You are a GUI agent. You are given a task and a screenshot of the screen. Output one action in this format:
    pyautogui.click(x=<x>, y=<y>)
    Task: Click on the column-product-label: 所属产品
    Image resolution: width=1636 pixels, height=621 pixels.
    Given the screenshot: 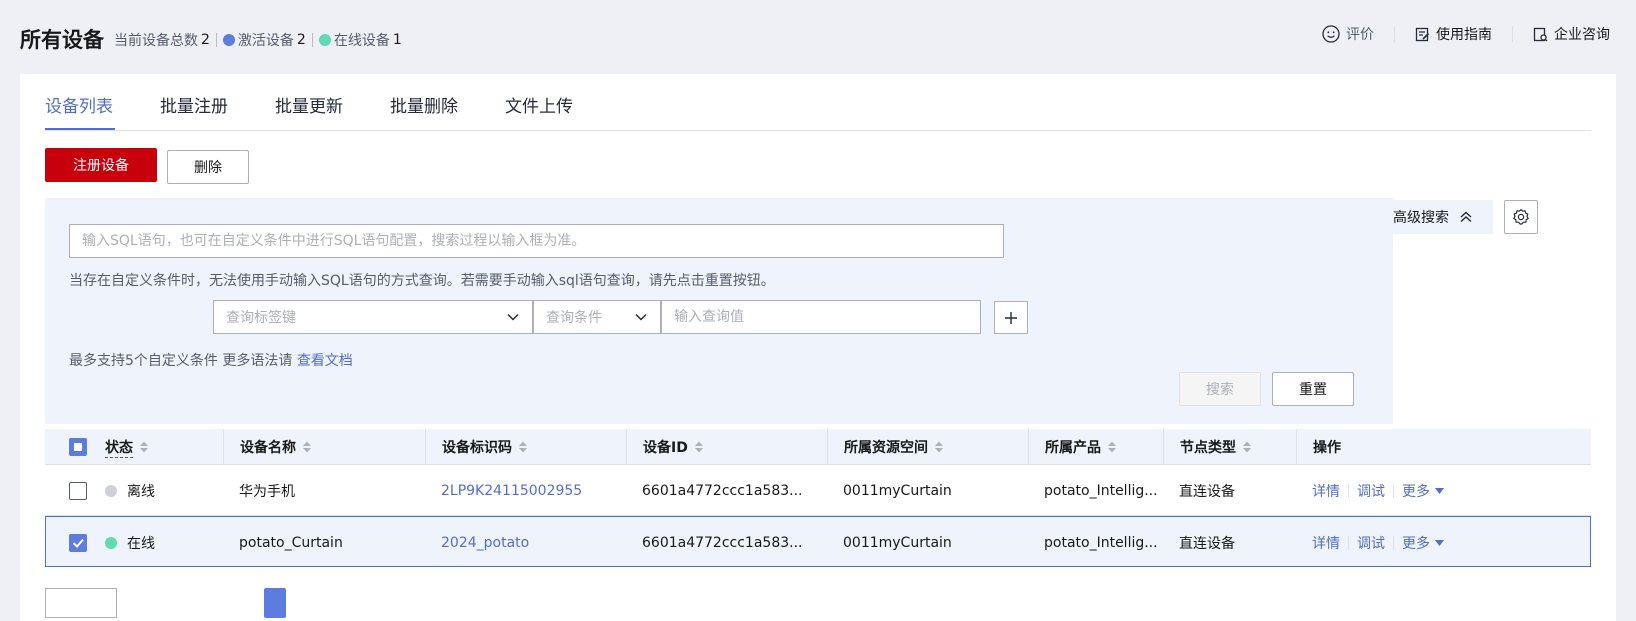 What is the action you would take?
    pyautogui.click(x=1073, y=448)
    